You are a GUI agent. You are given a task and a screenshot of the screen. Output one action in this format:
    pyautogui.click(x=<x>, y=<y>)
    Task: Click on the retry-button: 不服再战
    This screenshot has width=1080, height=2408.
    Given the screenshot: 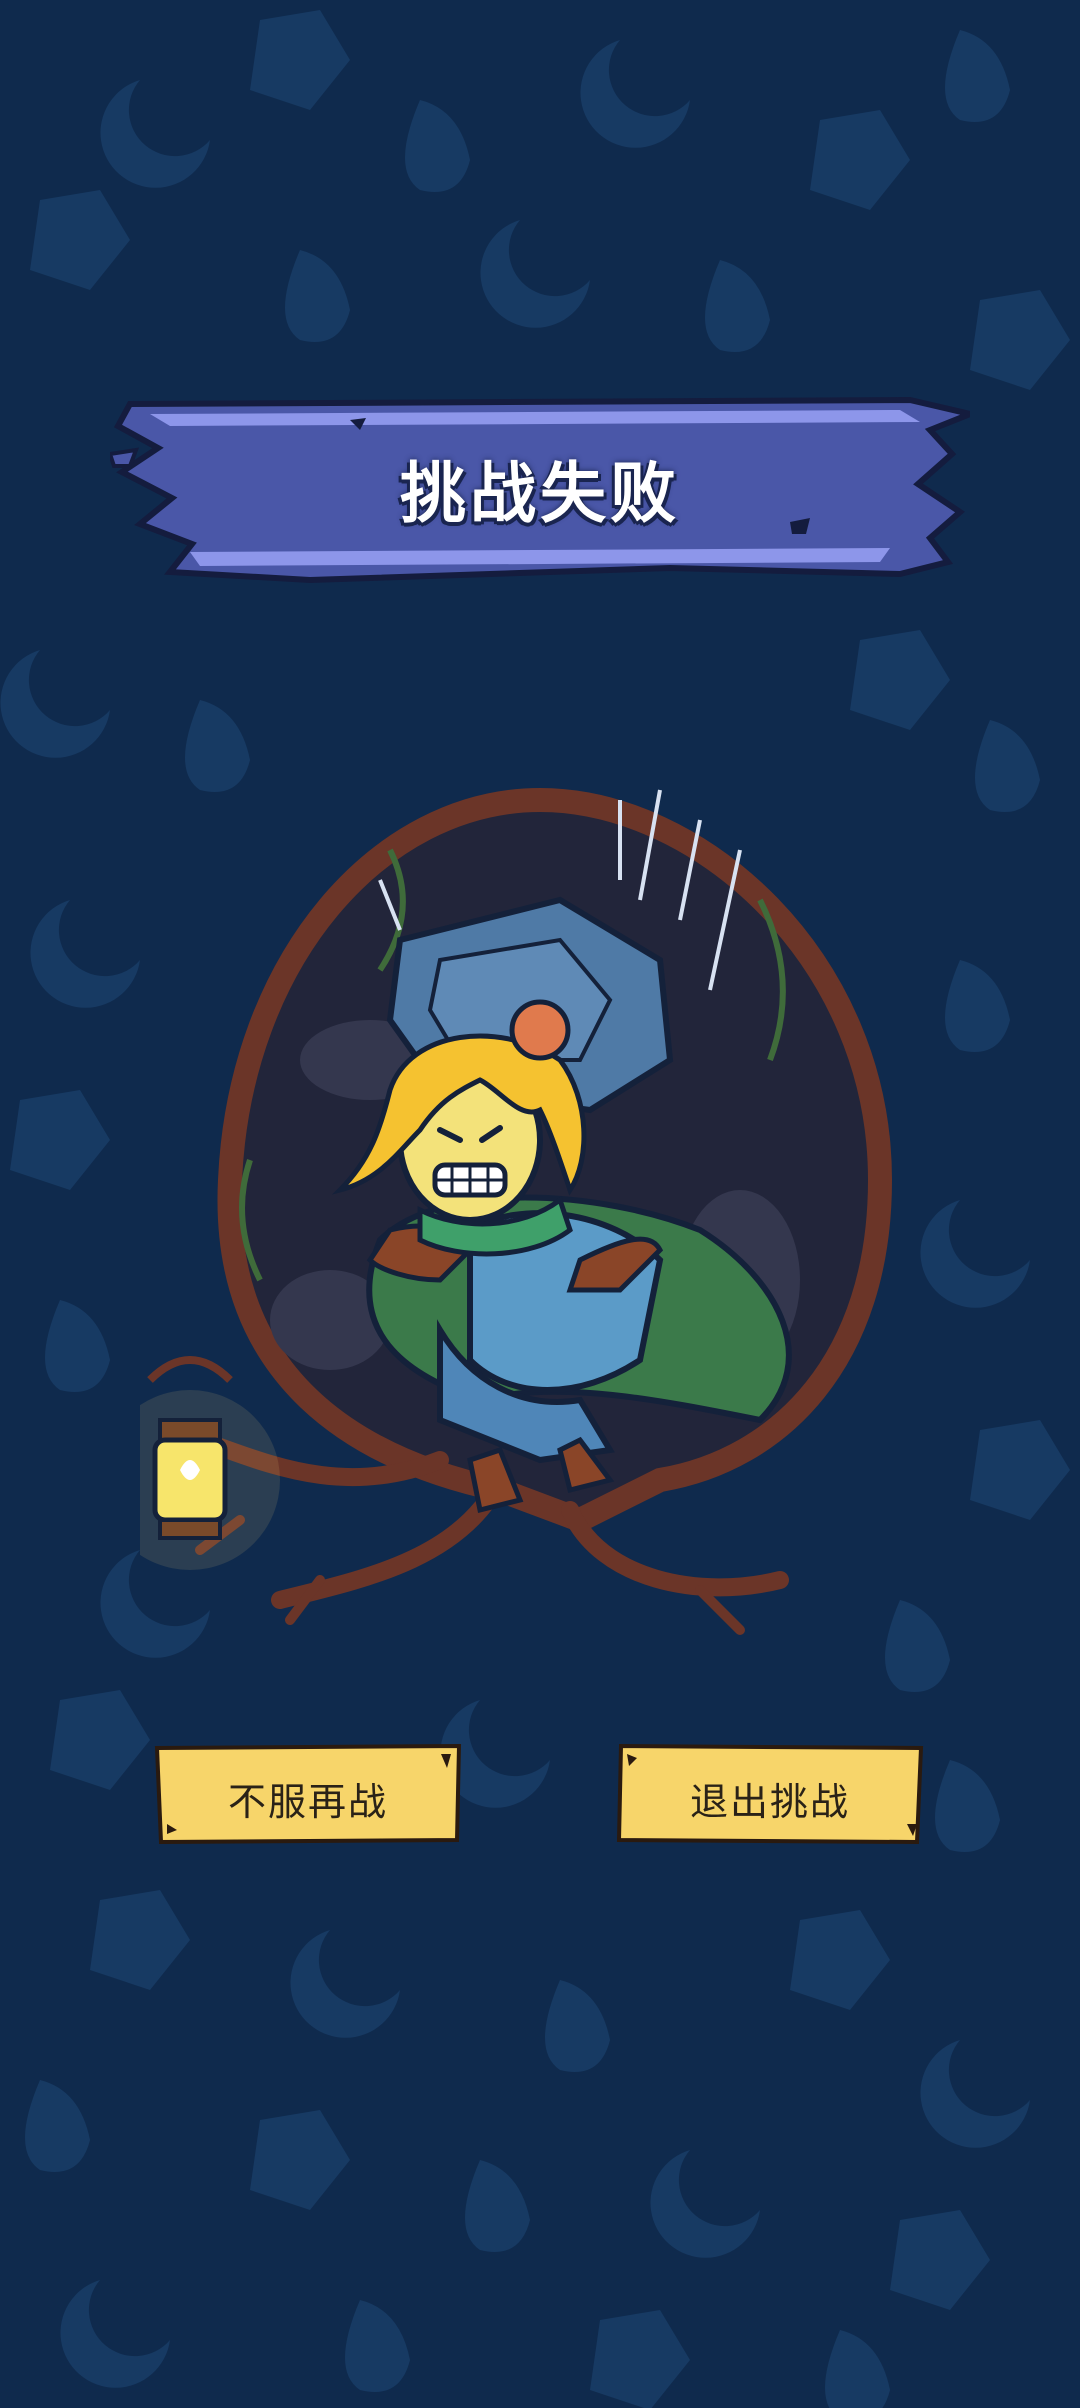 What is the action you would take?
    pyautogui.click(x=308, y=1794)
    